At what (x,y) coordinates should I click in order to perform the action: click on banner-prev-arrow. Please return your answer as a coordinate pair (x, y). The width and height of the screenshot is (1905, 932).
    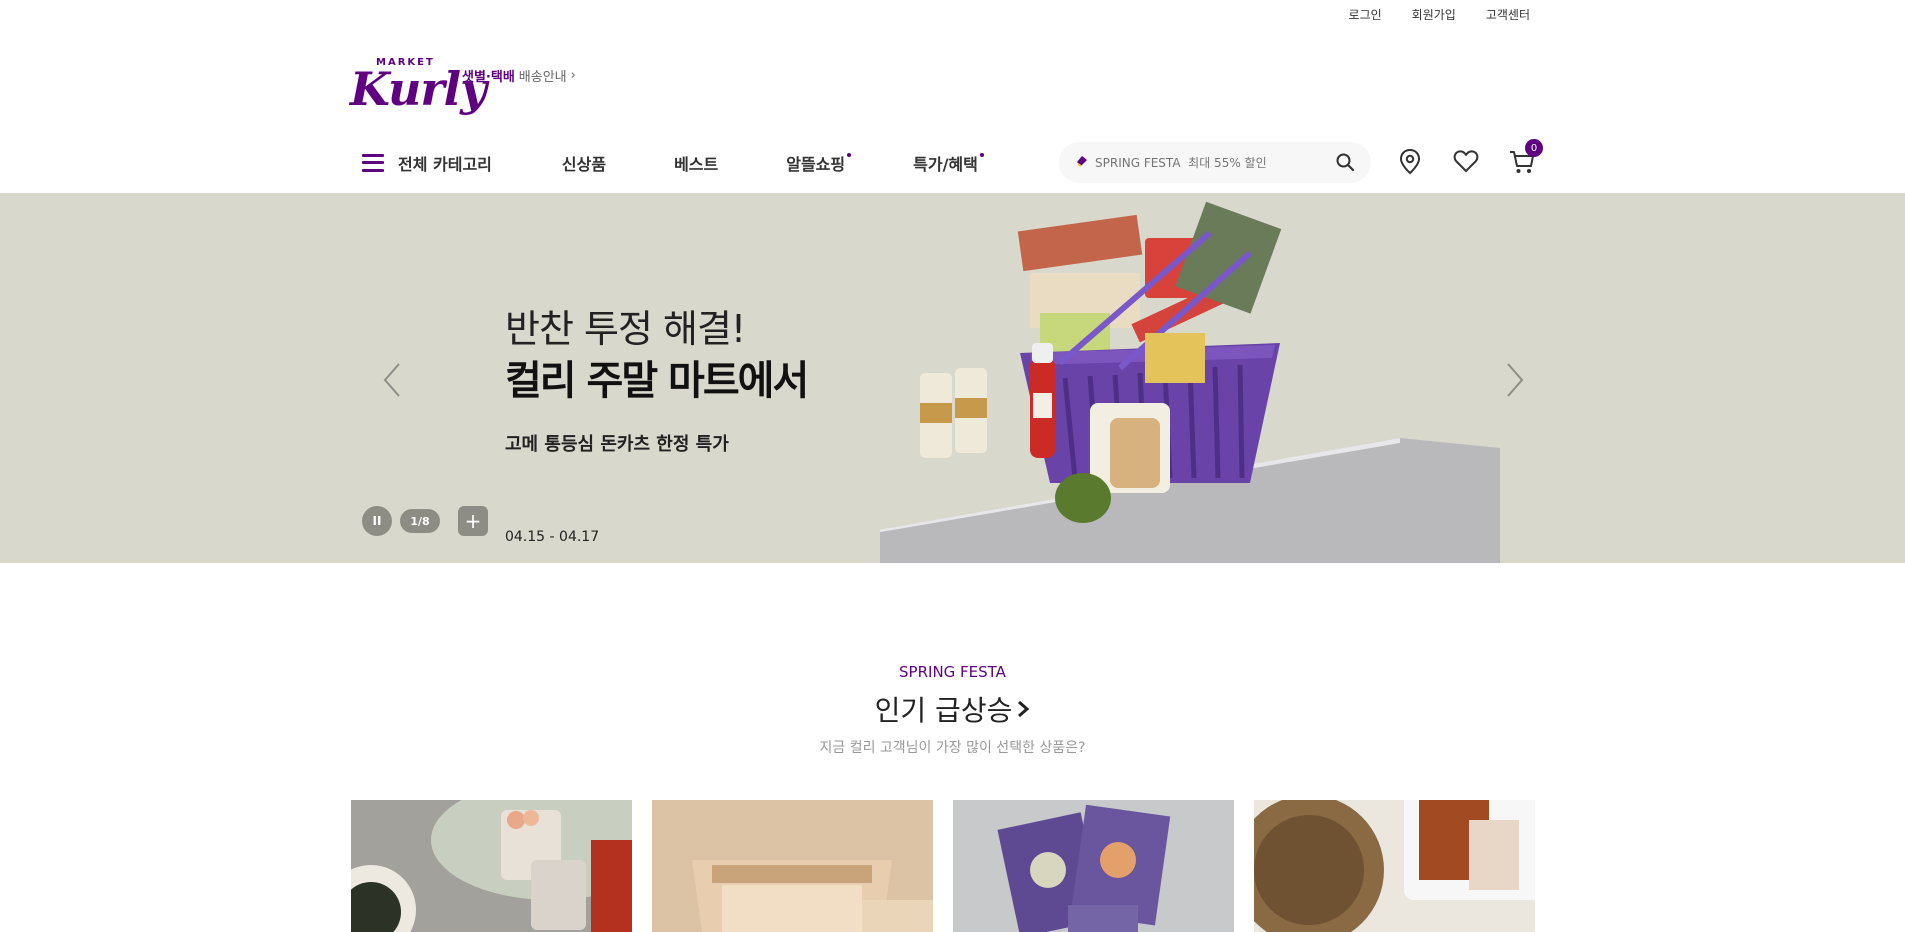
    Looking at the image, I should click on (392, 380).